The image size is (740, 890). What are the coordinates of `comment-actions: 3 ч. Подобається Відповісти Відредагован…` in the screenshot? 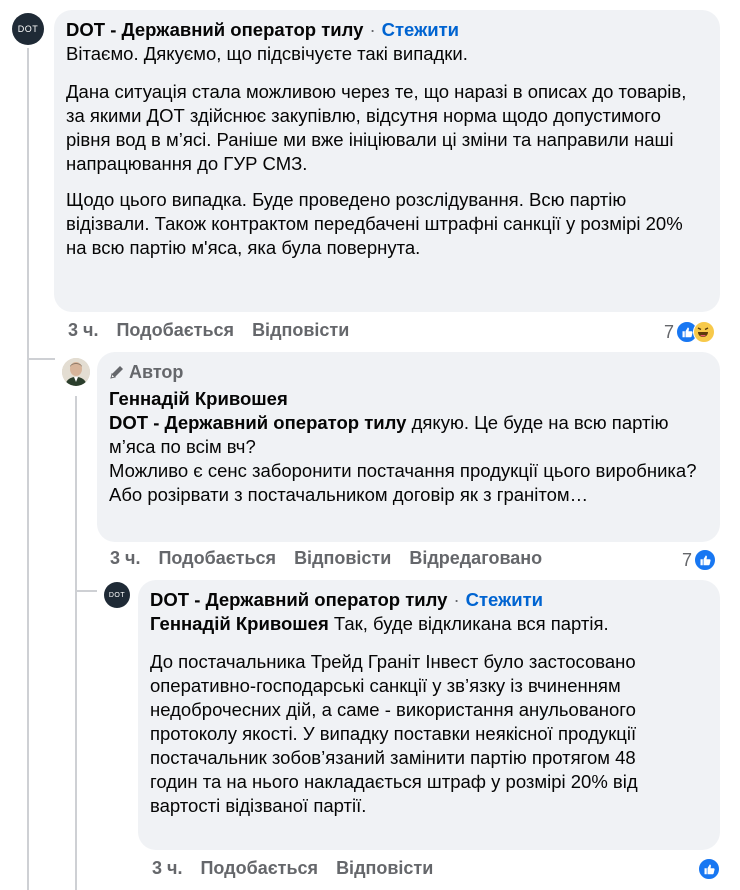 It's located at (326, 558).